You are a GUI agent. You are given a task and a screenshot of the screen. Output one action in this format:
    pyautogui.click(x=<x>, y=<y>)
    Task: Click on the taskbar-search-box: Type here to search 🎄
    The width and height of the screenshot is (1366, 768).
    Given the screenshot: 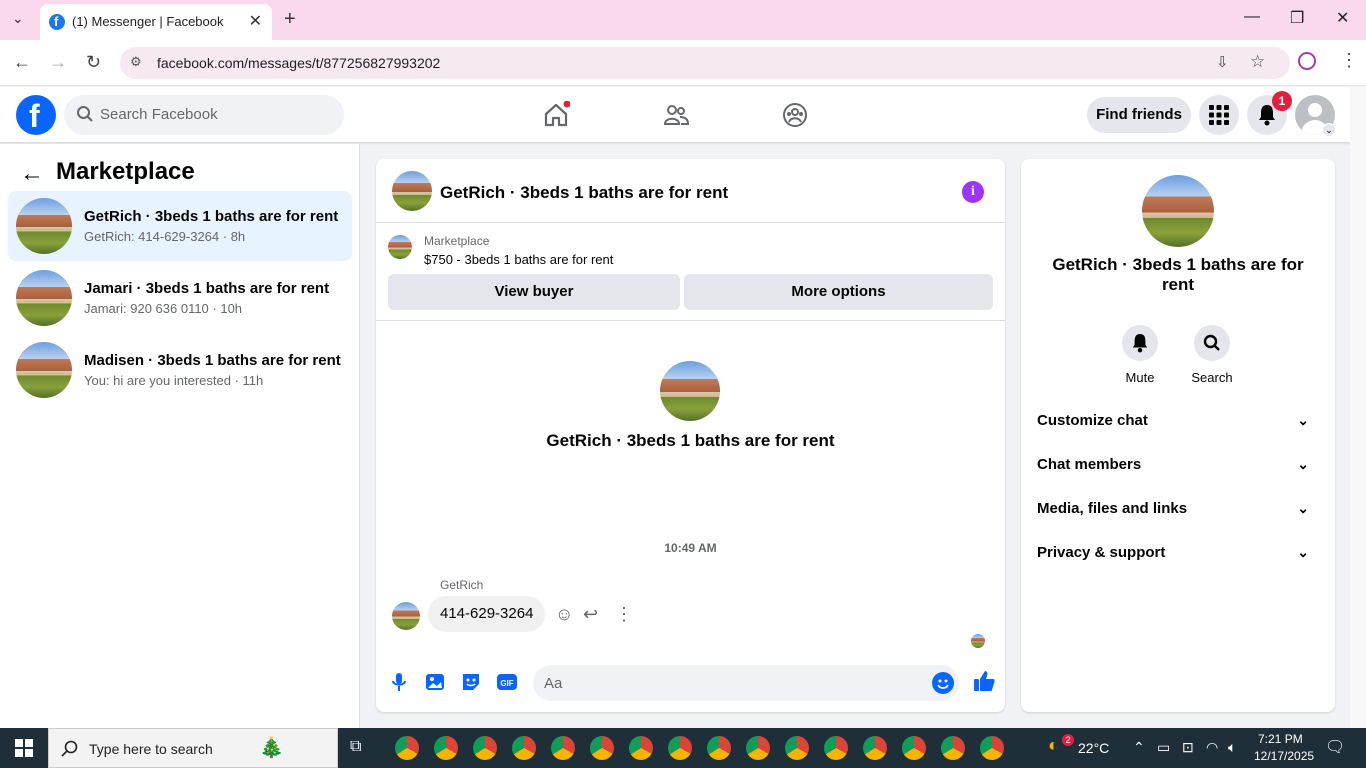 What is the action you would take?
    pyautogui.click(x=193, y=748)
    